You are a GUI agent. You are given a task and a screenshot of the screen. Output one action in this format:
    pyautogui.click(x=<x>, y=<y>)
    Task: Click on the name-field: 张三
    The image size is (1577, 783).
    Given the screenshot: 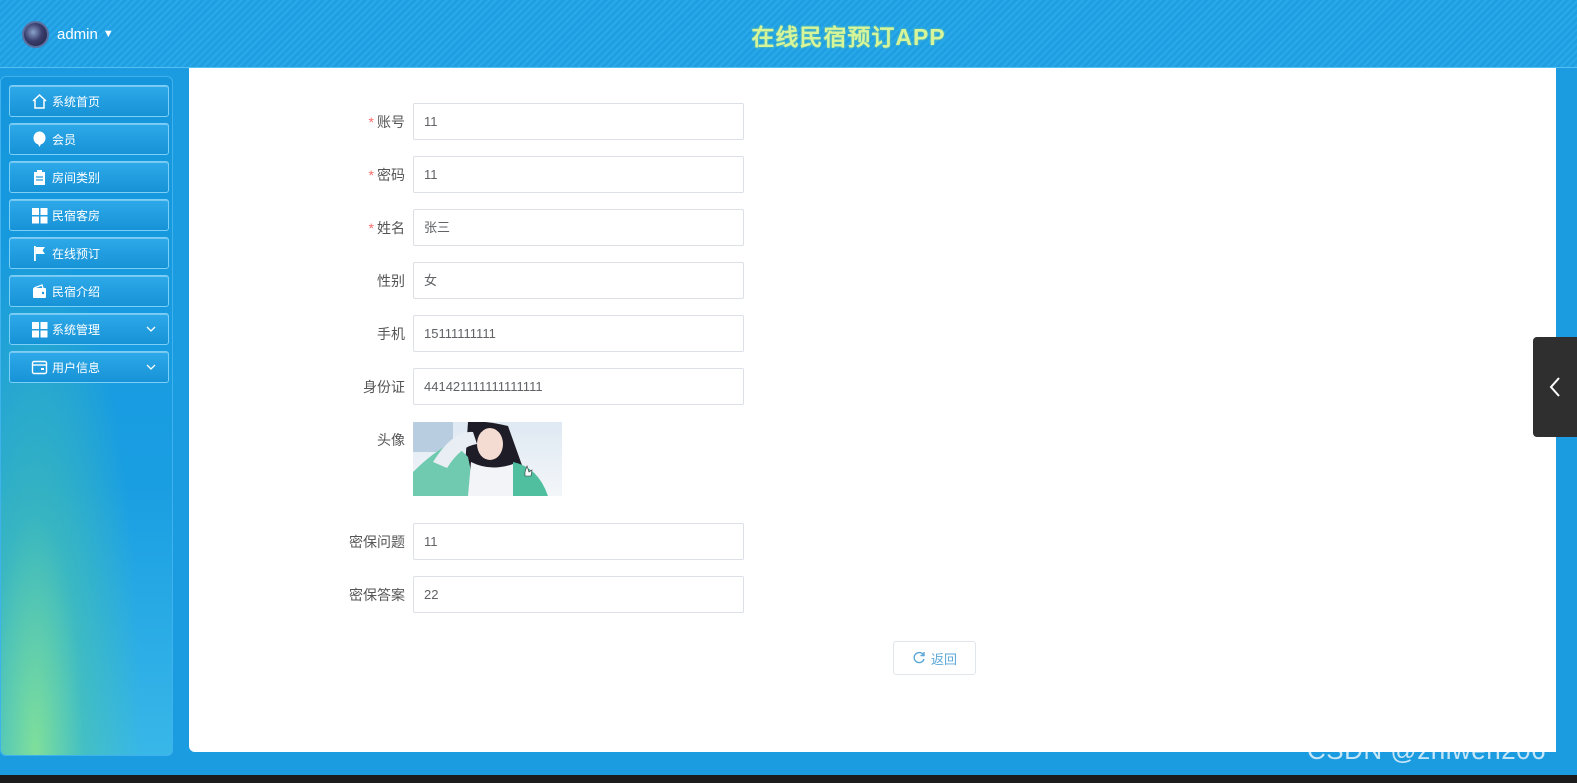 What is the action you would take?
    pyautogui.click(x=578, y=227)
    